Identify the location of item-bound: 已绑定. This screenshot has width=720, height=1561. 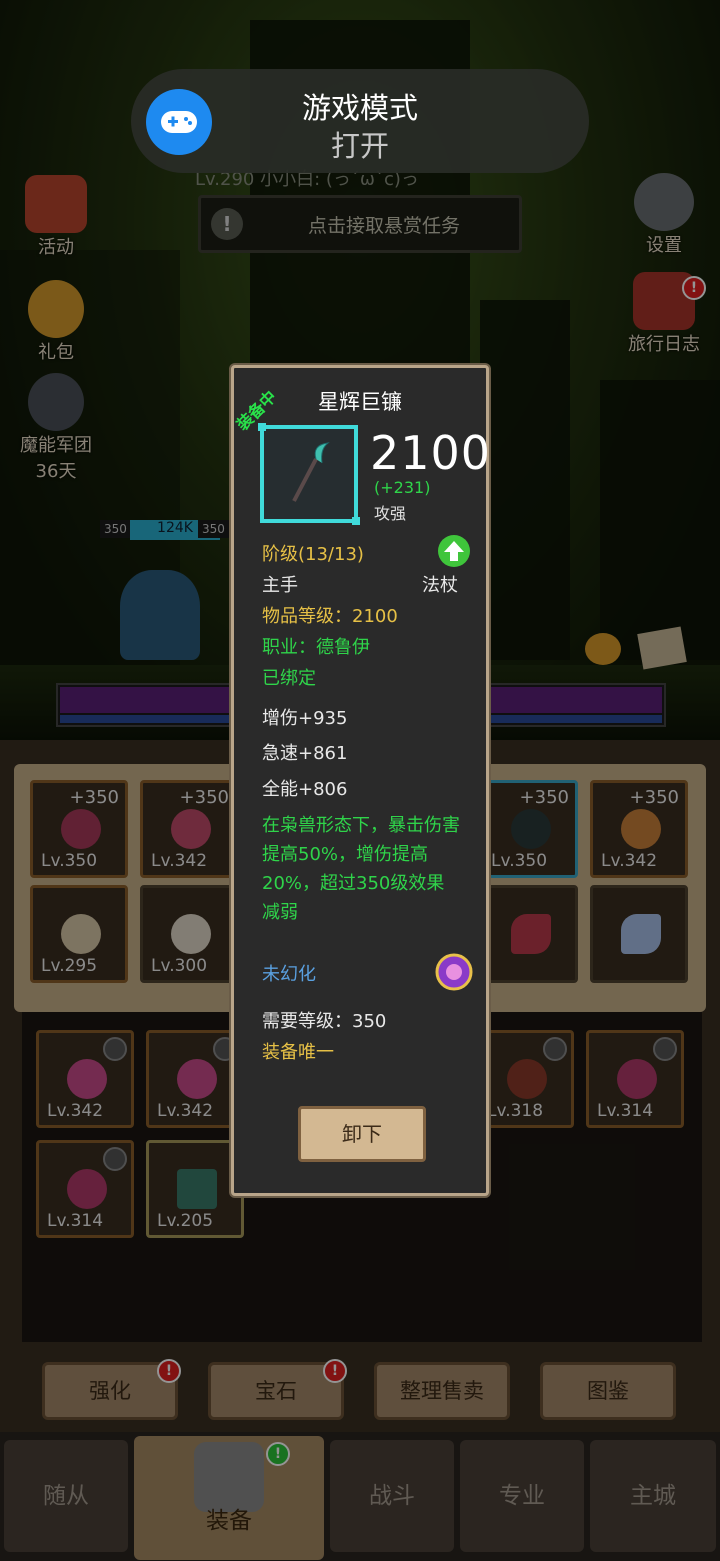
(289, 678).